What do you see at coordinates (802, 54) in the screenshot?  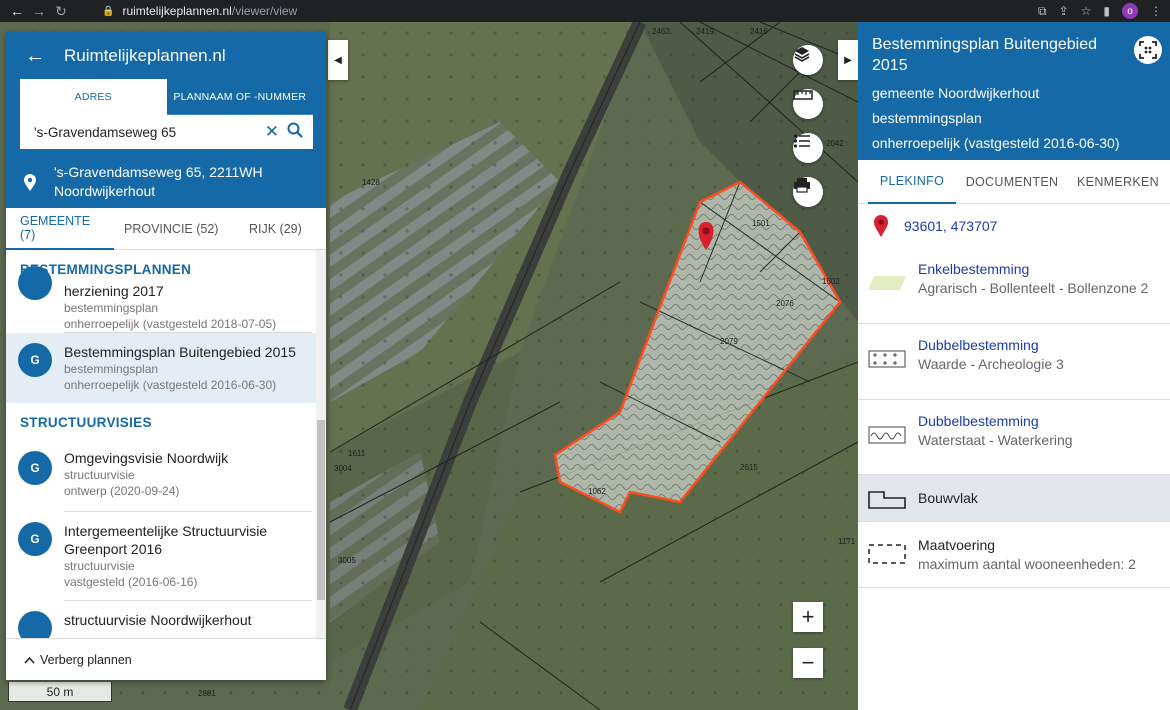 I see `layers-icon` at bounding box center [802, 54].